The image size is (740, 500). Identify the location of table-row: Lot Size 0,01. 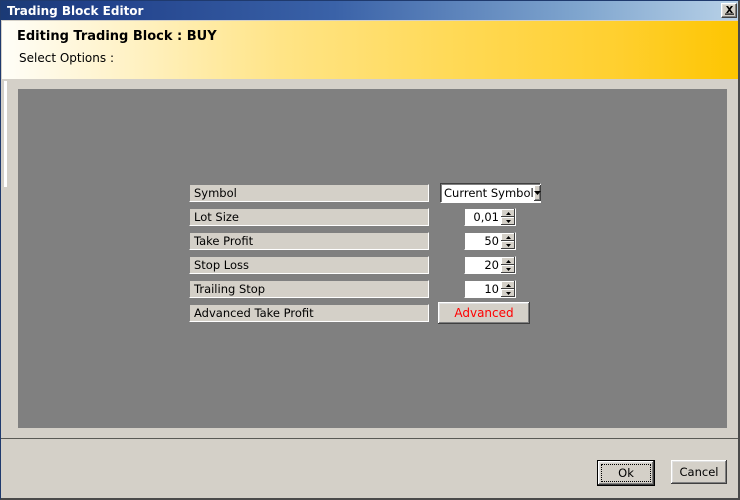
(364, 220).